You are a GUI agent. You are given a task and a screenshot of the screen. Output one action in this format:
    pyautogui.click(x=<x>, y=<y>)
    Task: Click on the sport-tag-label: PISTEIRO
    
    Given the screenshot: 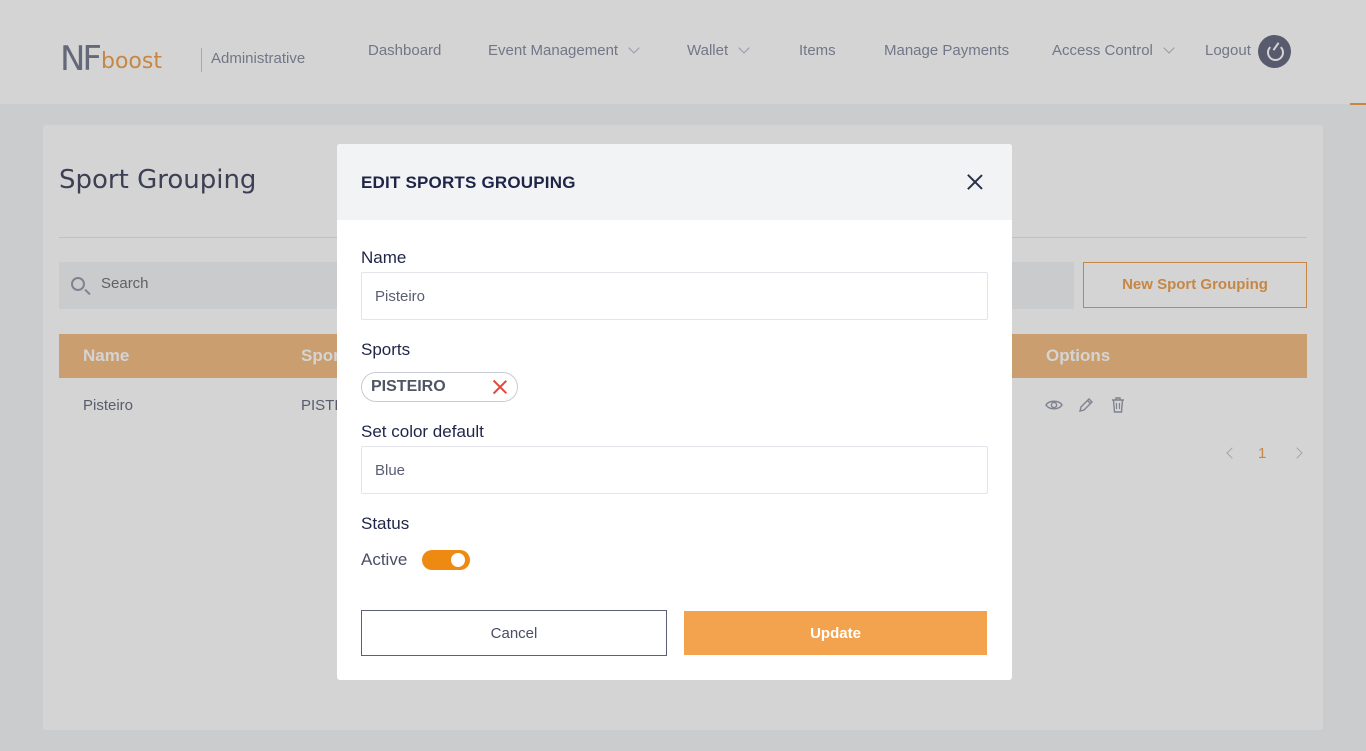 What is the action you would take?
    pyautogui.click(x=408, y=386)
    